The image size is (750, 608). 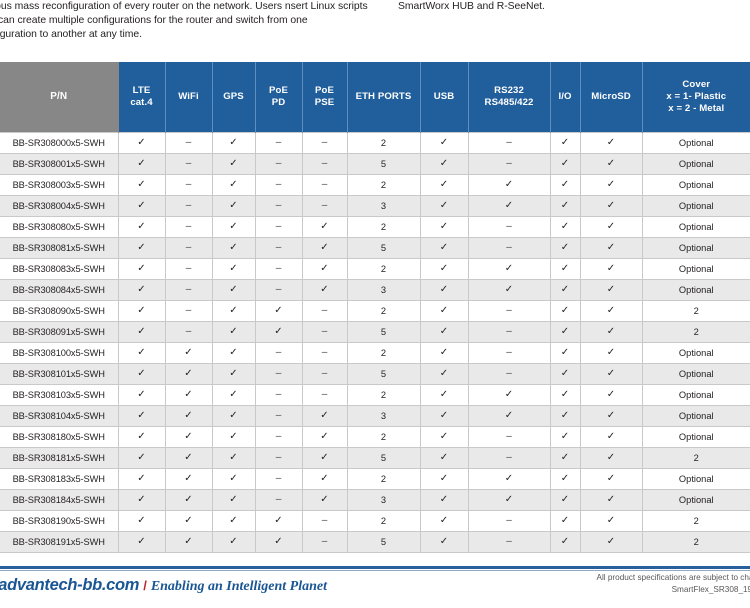 What do you see at coordinates (375, 500) in the screenshot?
I see `table-row: BB-SR308184x5-SWH ✓ ✓ ✓ – ✓ 3 ✓ ✓ ✓ ✓ Optional` at bounding box center [375, 500].